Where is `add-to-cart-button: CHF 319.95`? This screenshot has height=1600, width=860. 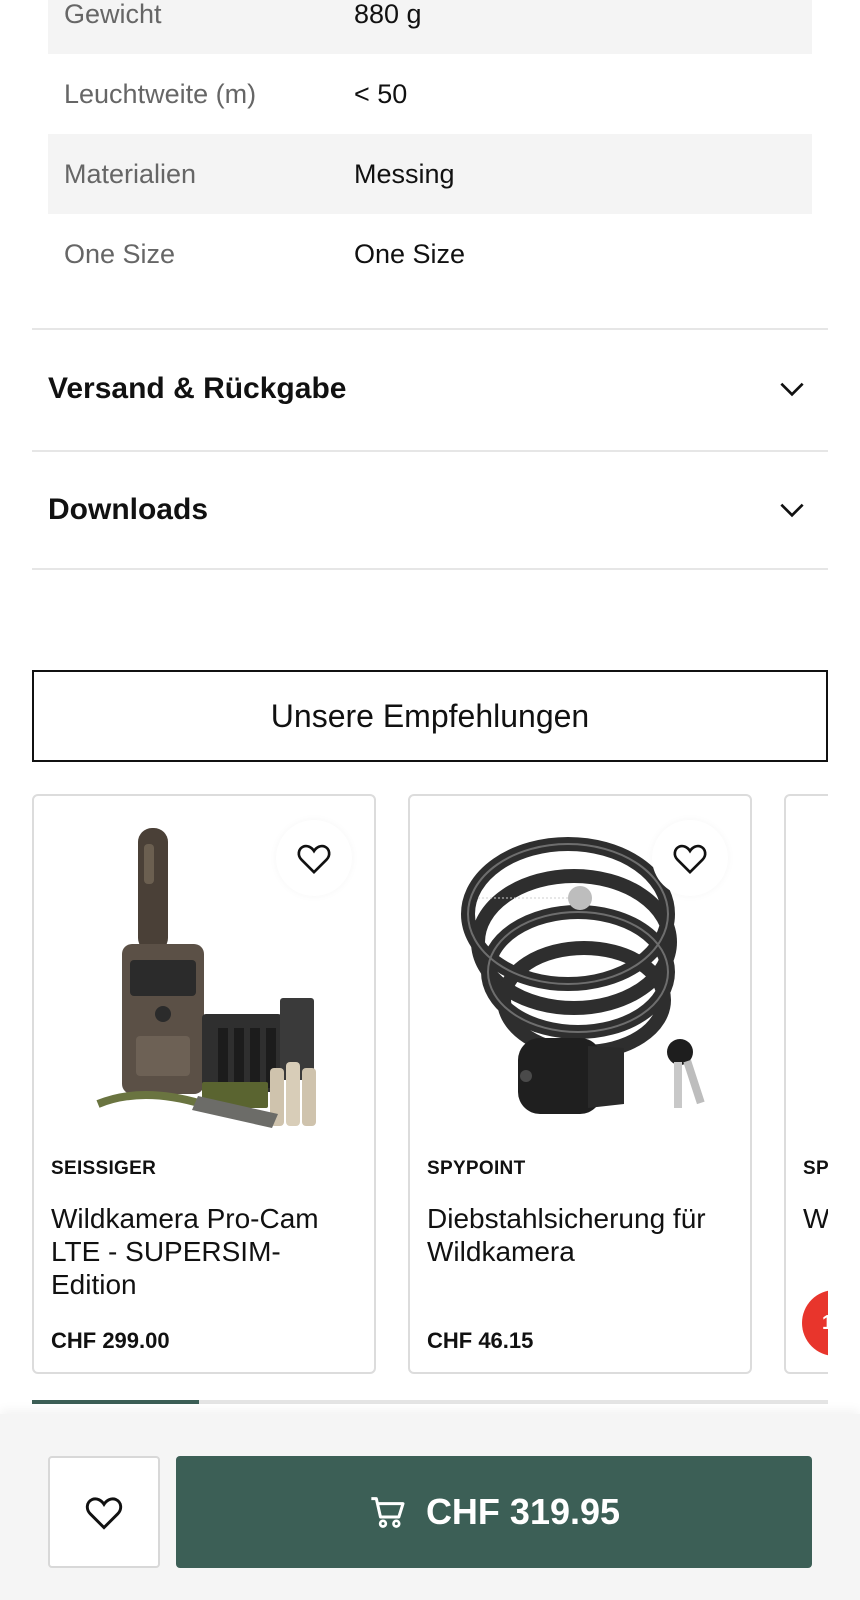 add-to-cart-button: CHF 319.95 is located at coordinates (494, 1512).